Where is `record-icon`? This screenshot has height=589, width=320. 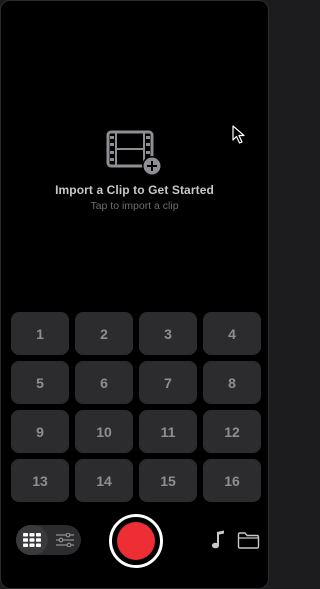 record-icon is located at coordinates (136, 541).